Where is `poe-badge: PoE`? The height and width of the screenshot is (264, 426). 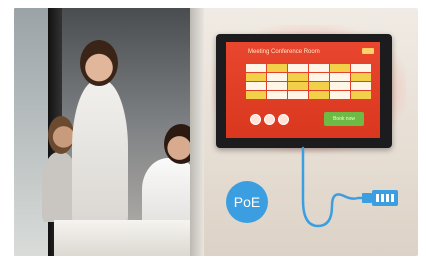
poe-badge: PoE is located at coordinates (247, 202).